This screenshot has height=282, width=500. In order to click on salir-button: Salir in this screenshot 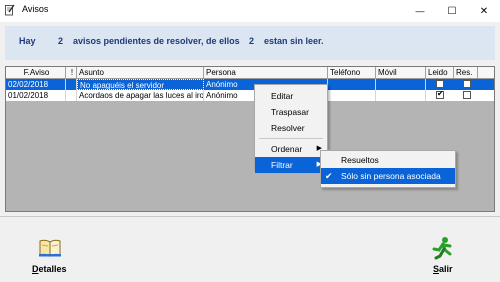, I will do `click(444, 257)`.